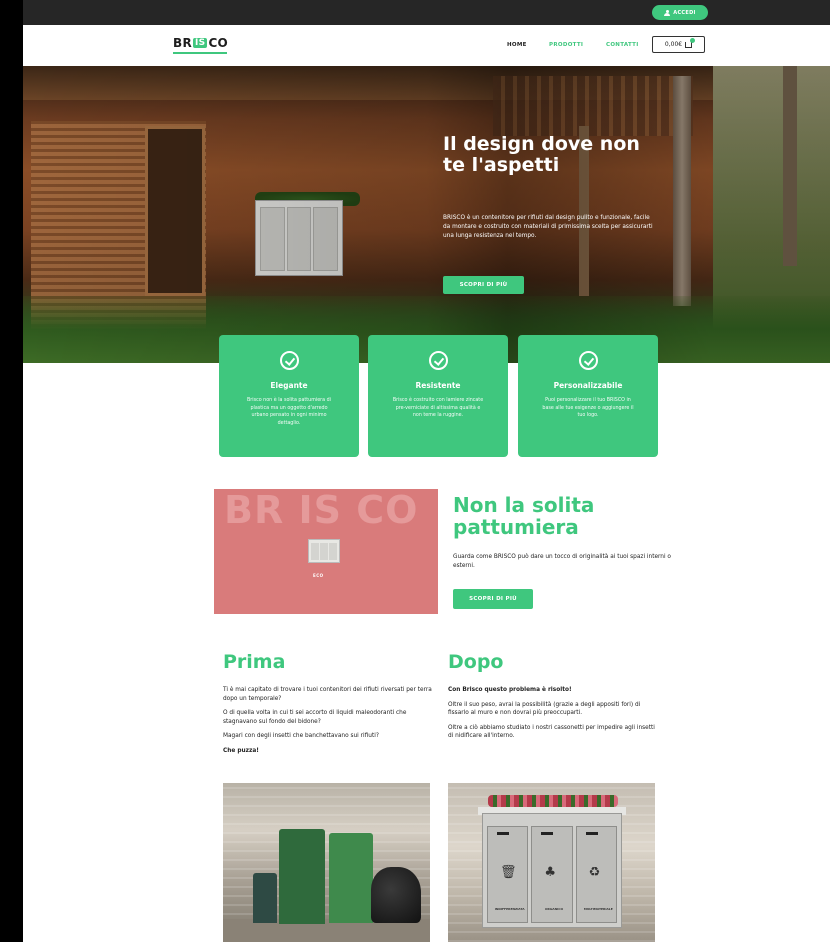 The height and width of the screenshot is (942, 830). What do you see at coordinates (289, 385) in the screenshot?
I see `feature-title: Elegante` at bounding box center [289, 385].